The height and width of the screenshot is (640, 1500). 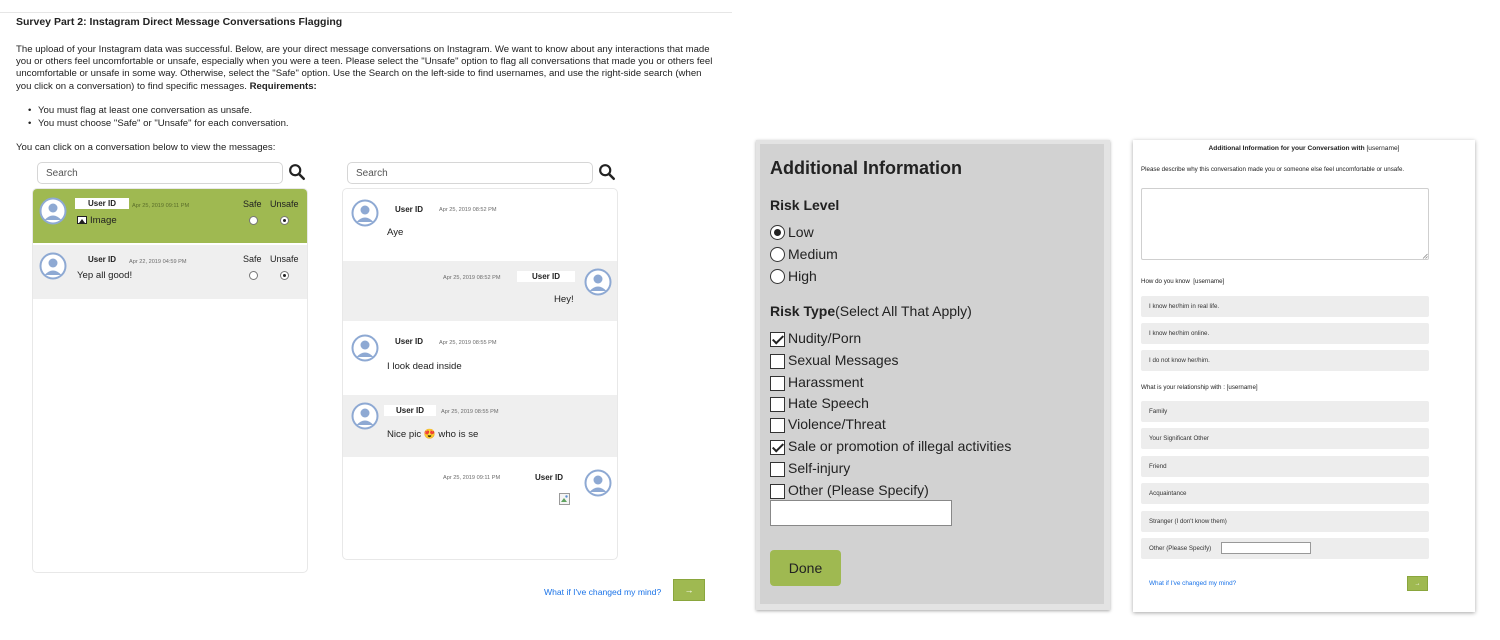 What do you see at coordinates (1383, 148) in the screenshot?
I see `form-title-username: [username]` at bounding box center [1383, 148].